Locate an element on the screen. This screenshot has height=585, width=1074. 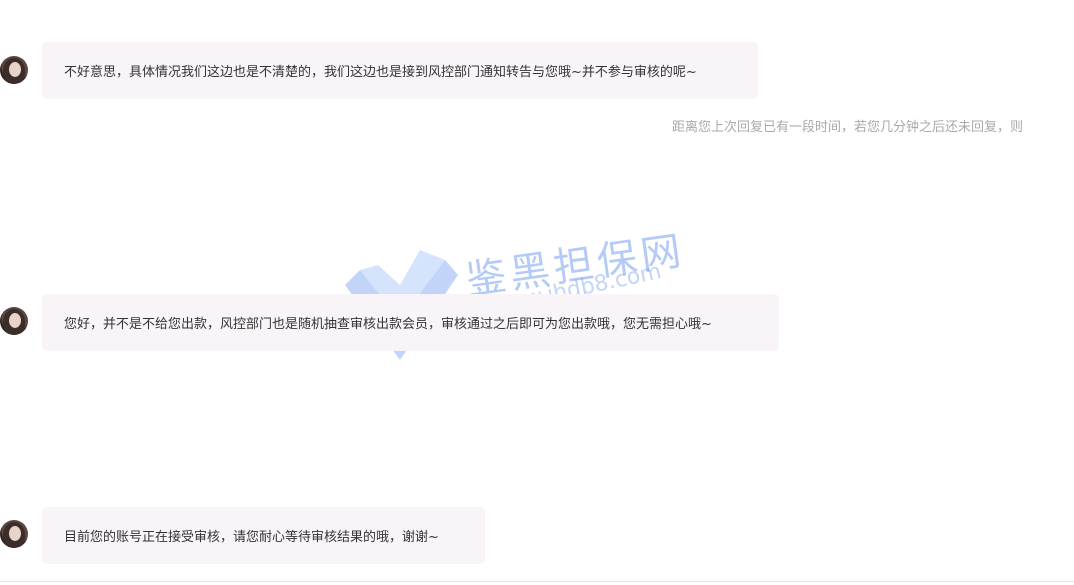
message-bubble: 目前您的账号正在接受审核，请您耐心等待审核结果的哦，谢谢~ is located at coordinates (263, 535).